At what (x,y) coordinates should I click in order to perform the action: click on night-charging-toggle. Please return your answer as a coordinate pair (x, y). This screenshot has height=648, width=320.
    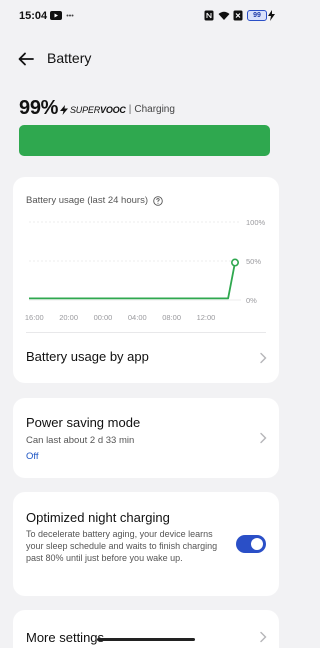
    Looking at the image, I should click on (251, 544).